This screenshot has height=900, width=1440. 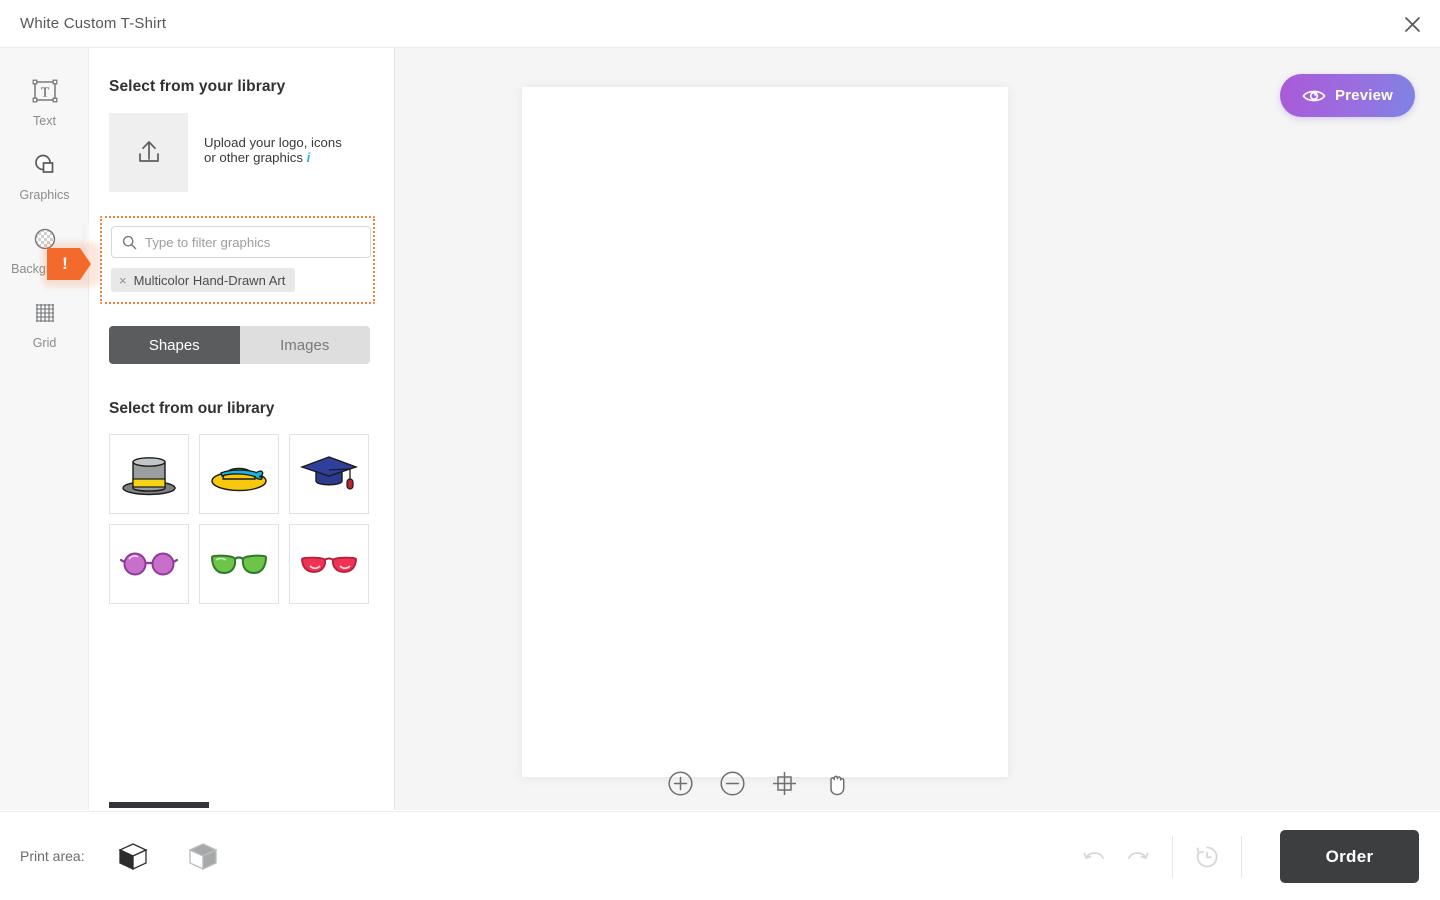 I want to click on active-filter-tag: × Multicolor Hand-Drawn Art, so click(x=203, y=280).